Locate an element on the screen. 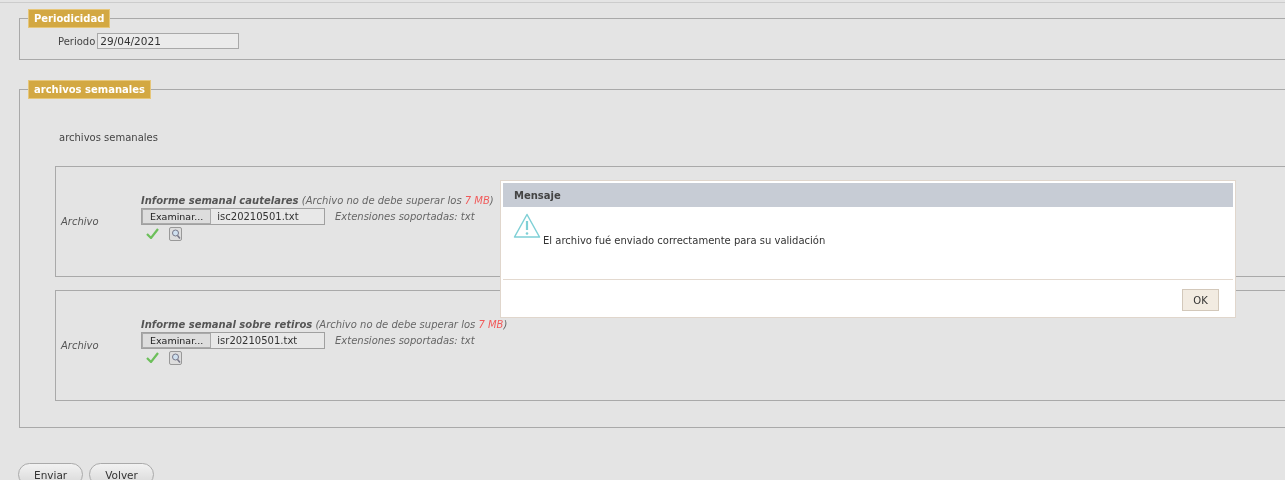  file-title: Informe semanal sobre retiros (Archivo no de debe superar los 7 MB) is located at coordinates (324, 324).